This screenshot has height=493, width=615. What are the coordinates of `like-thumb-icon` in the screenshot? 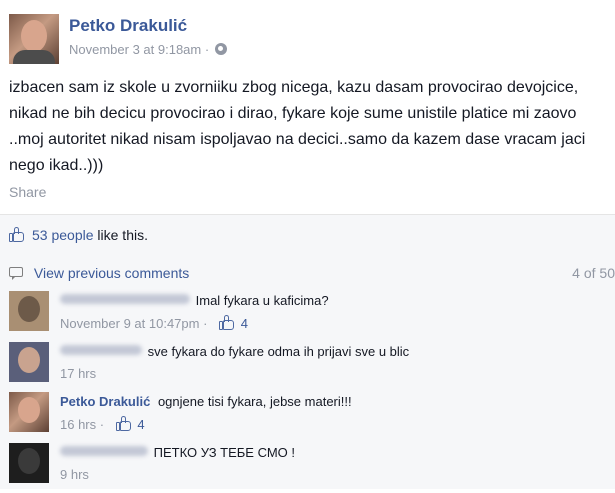 It's located at (17, 234).